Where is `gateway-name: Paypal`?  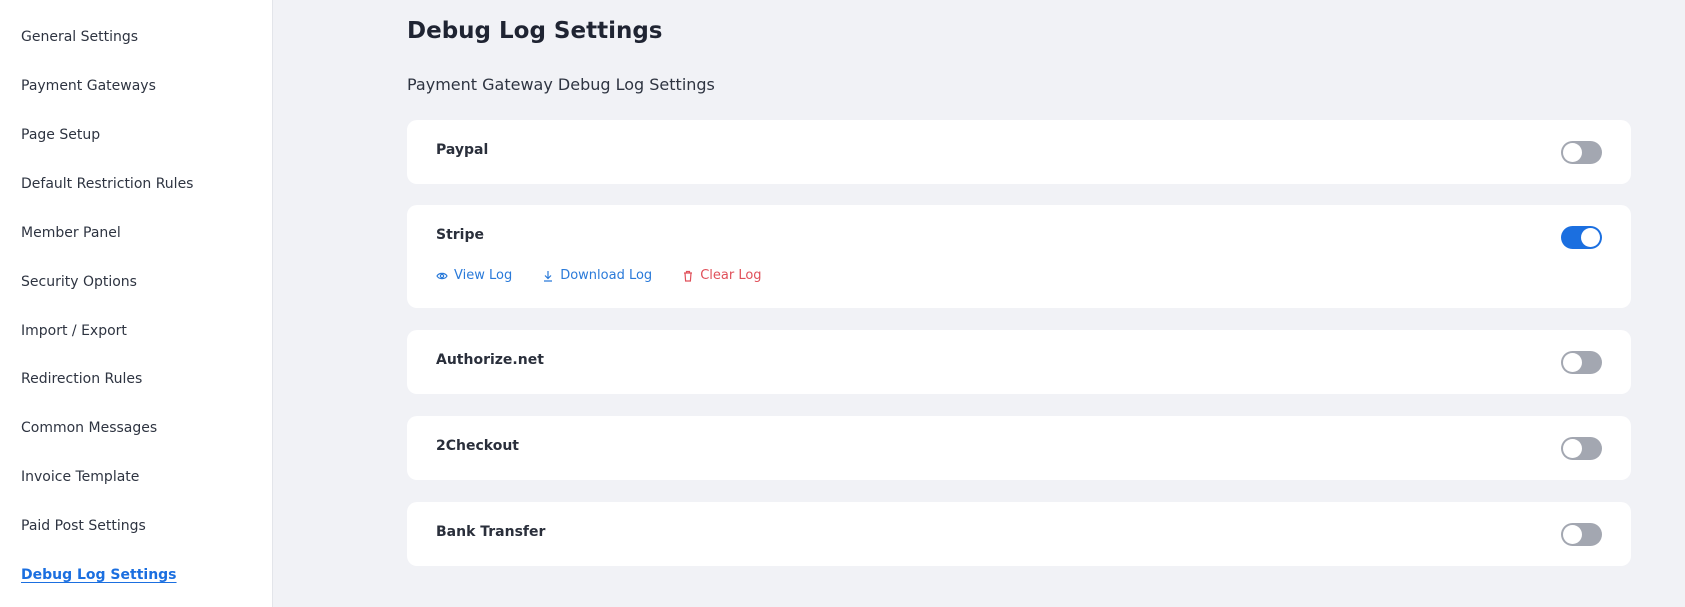
gateway-name: Paypal is located at coordinates (462, 150).